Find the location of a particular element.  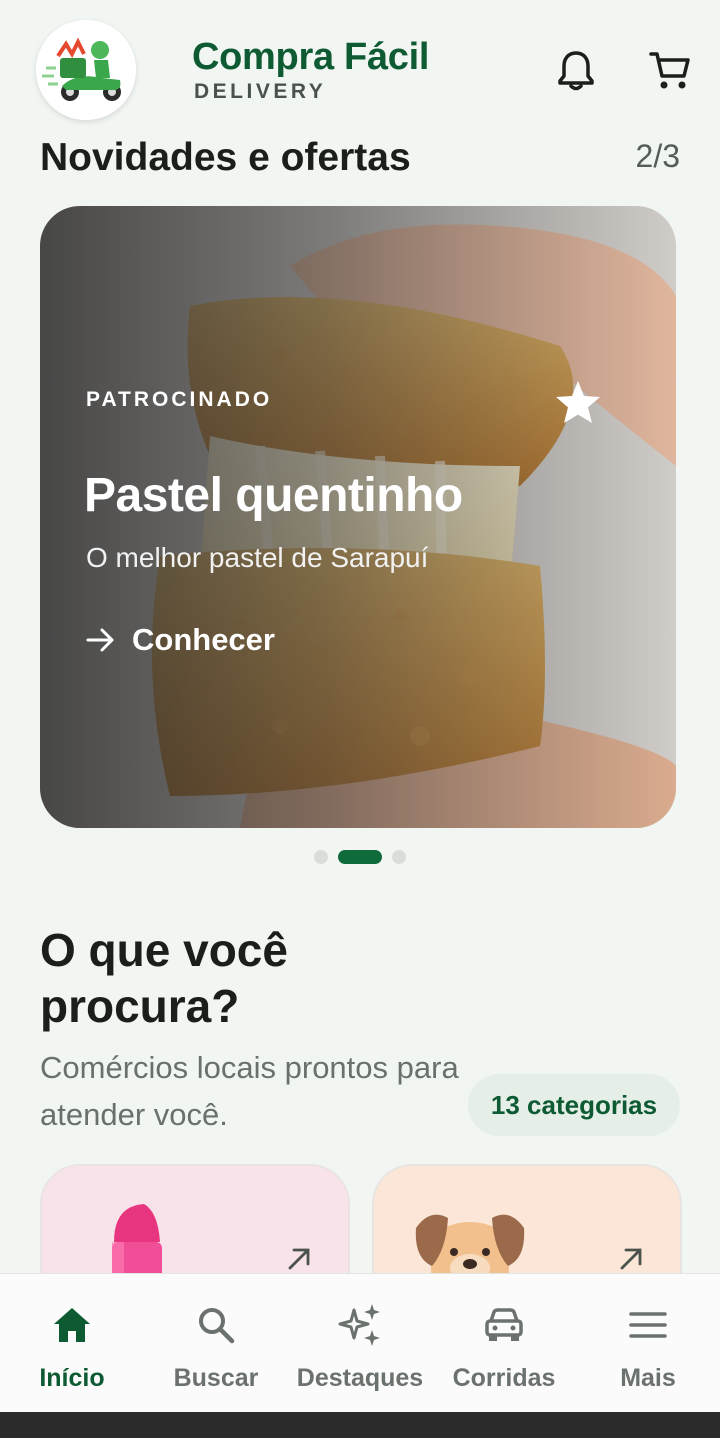

banner-subtitle: O melhor pastel de Sarapuí is located at coordinates (257, 557).